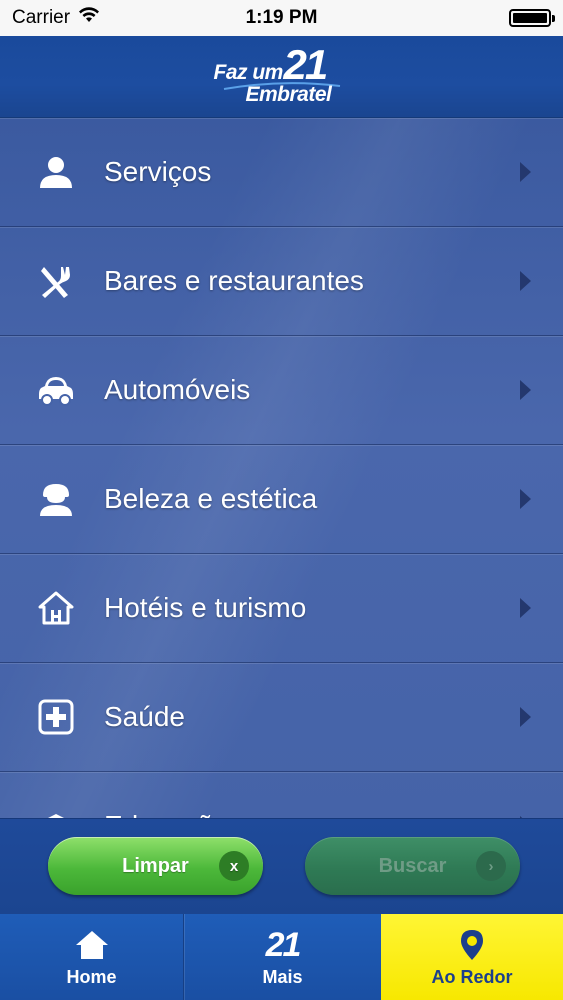 The width and height of the screenshot is (563, 1000). I want to click on education-icon, so click(56, 812).